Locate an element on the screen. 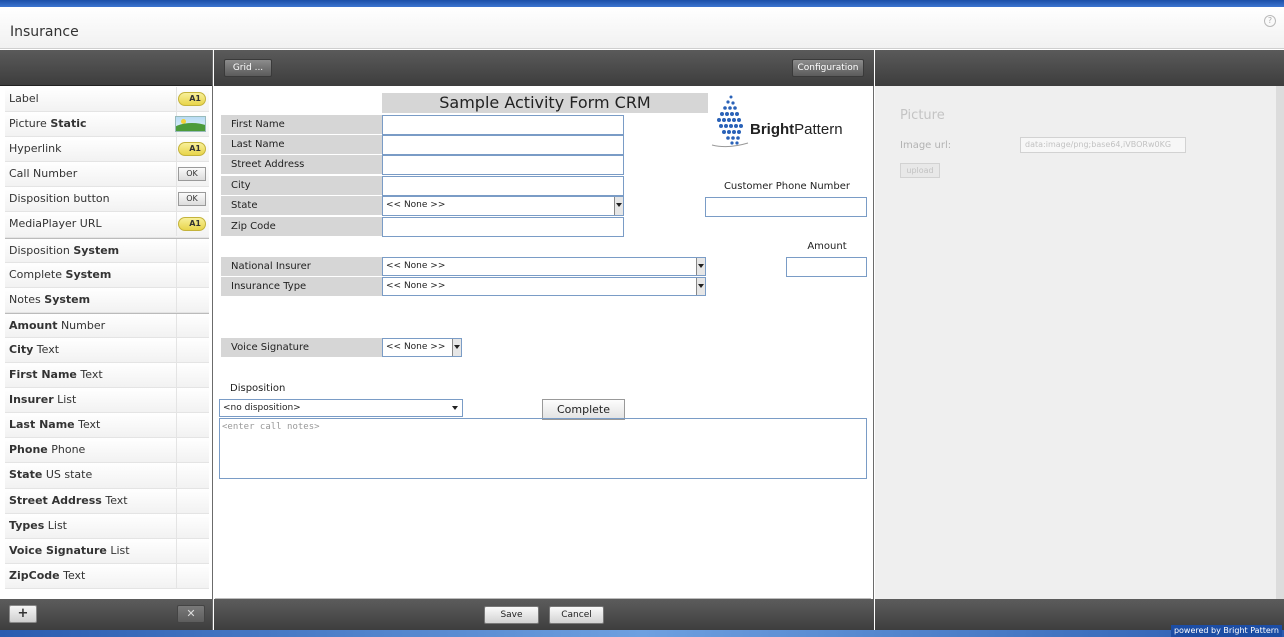  form-editor-footer: Save Cancel is located at coordinates (544, 614).